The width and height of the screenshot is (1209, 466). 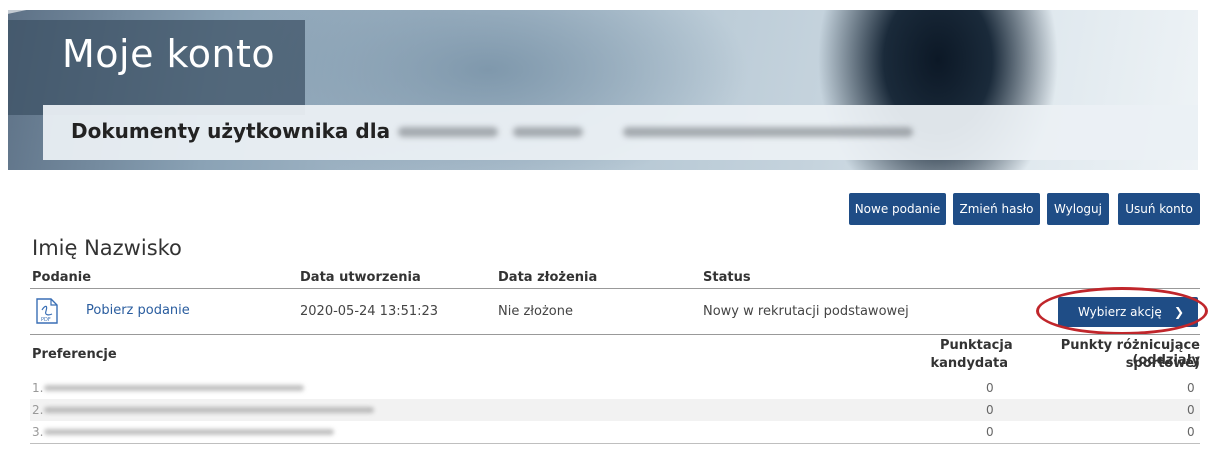 What do you see at coordinates (969, 363) in the screenshot?
I see `score-header-line2: kandydata` at bounding box center [969, 363].